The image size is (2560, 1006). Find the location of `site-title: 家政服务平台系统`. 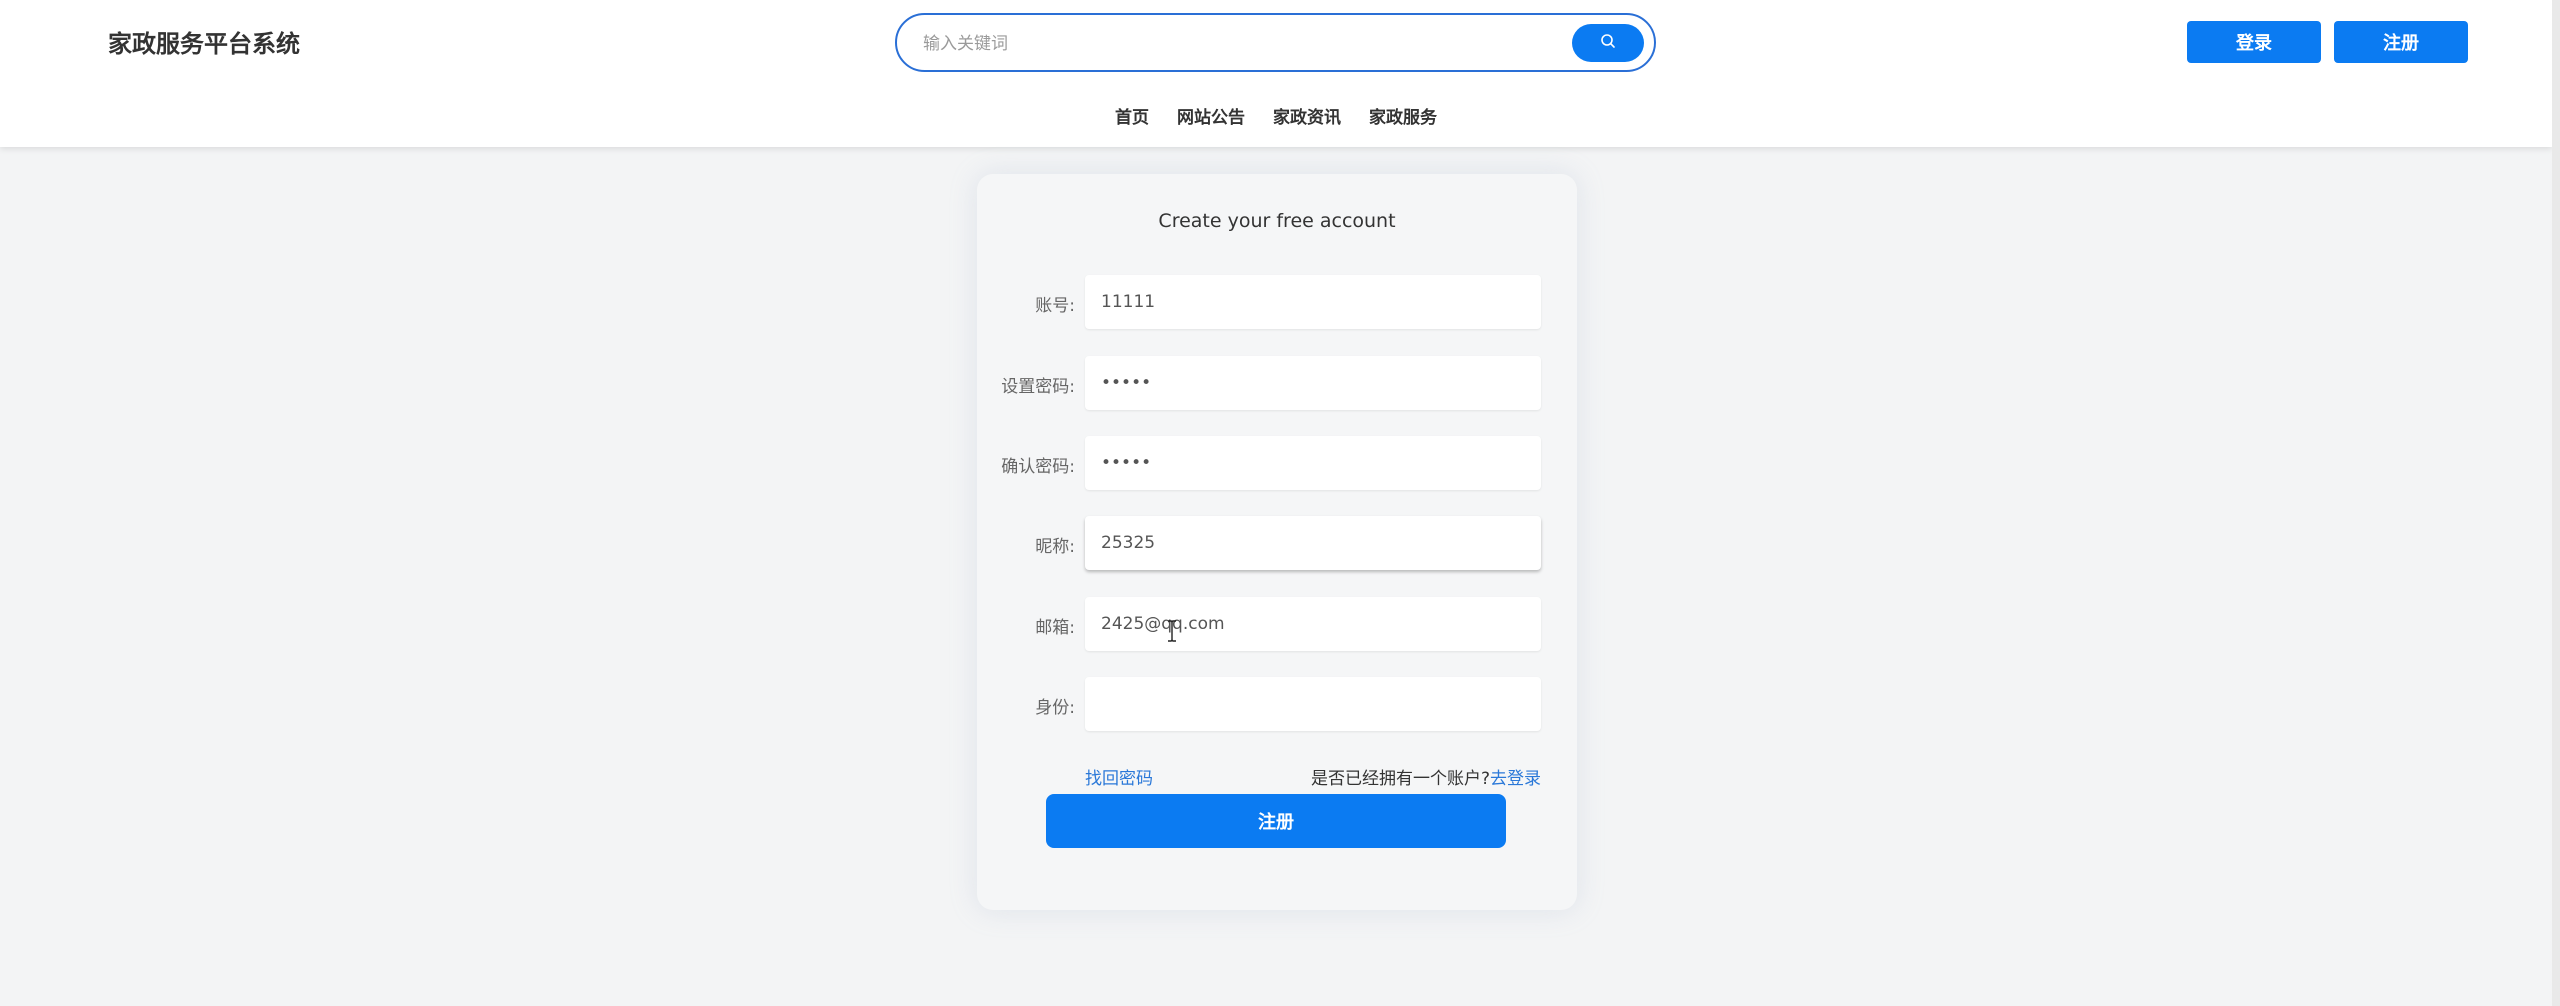

site-title: 家政服务平台系统 is located at coordinates (204, 44).